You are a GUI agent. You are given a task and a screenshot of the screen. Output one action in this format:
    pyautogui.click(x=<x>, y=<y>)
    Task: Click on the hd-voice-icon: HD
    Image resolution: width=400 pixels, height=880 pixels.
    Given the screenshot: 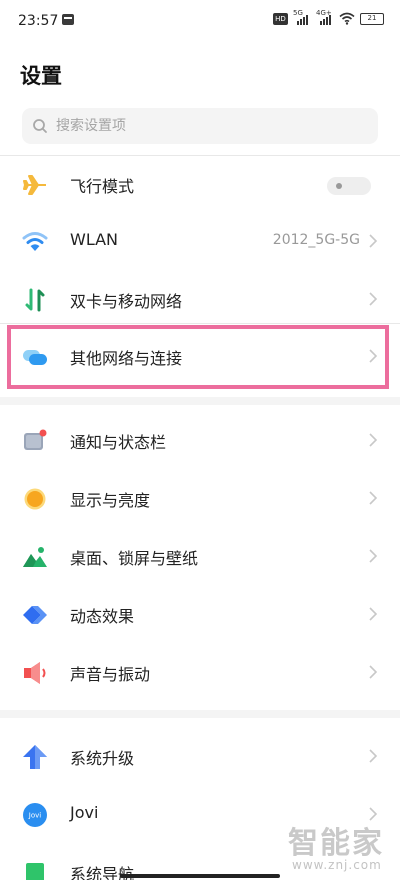 What is the action you would take?
    pyautogui.click(x=280, y=18)
    